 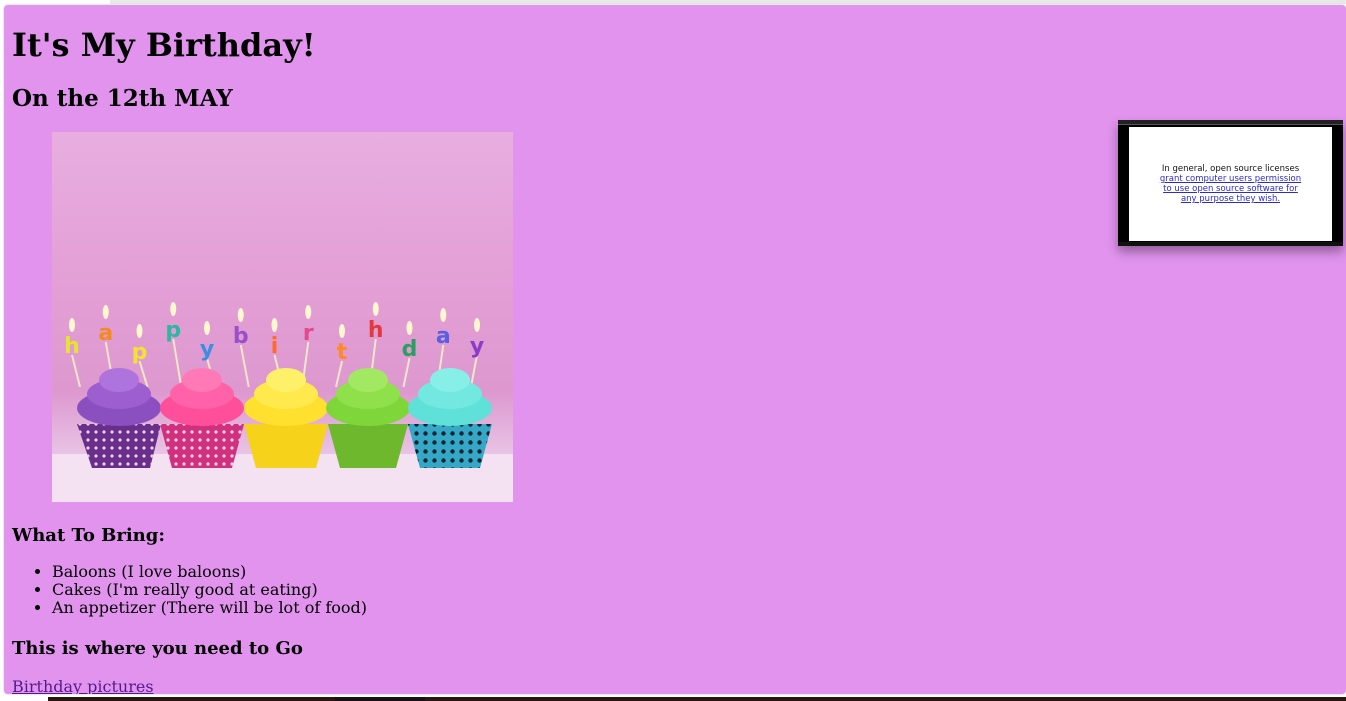 What do you see at coordinates (1230, 244) in the screenshot?
I see `video-progress-bar` at bounding box center [1230, 244].